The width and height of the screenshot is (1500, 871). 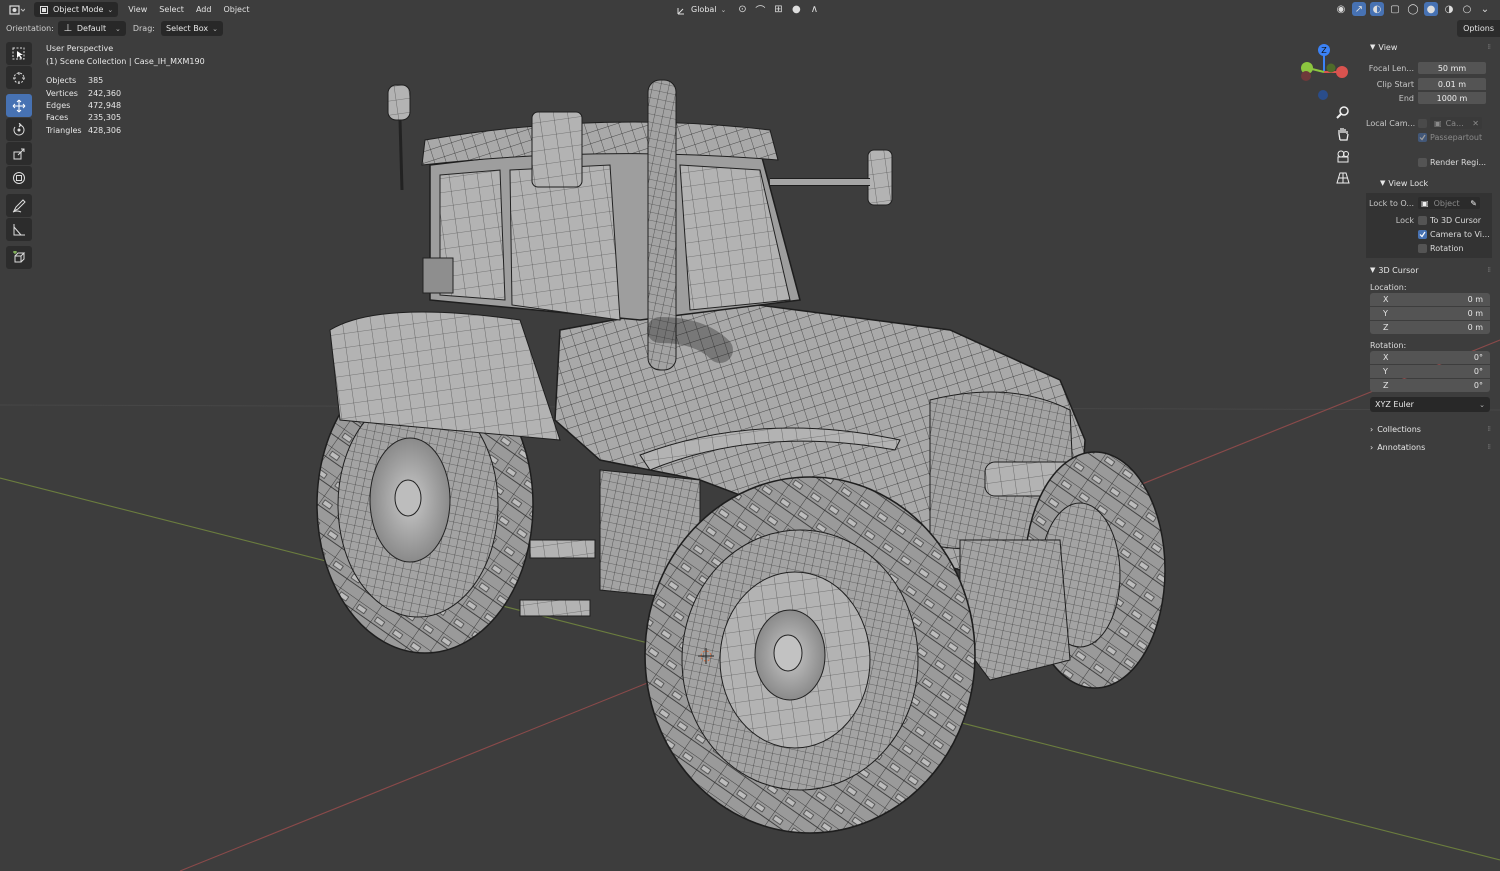 What do you see at coordinates (1431, 270) in the screenshot?
I see `3d-cursor-panel-header: ▼ 3D Cursor ⁞⁞` at bounding box center [1431, 270].